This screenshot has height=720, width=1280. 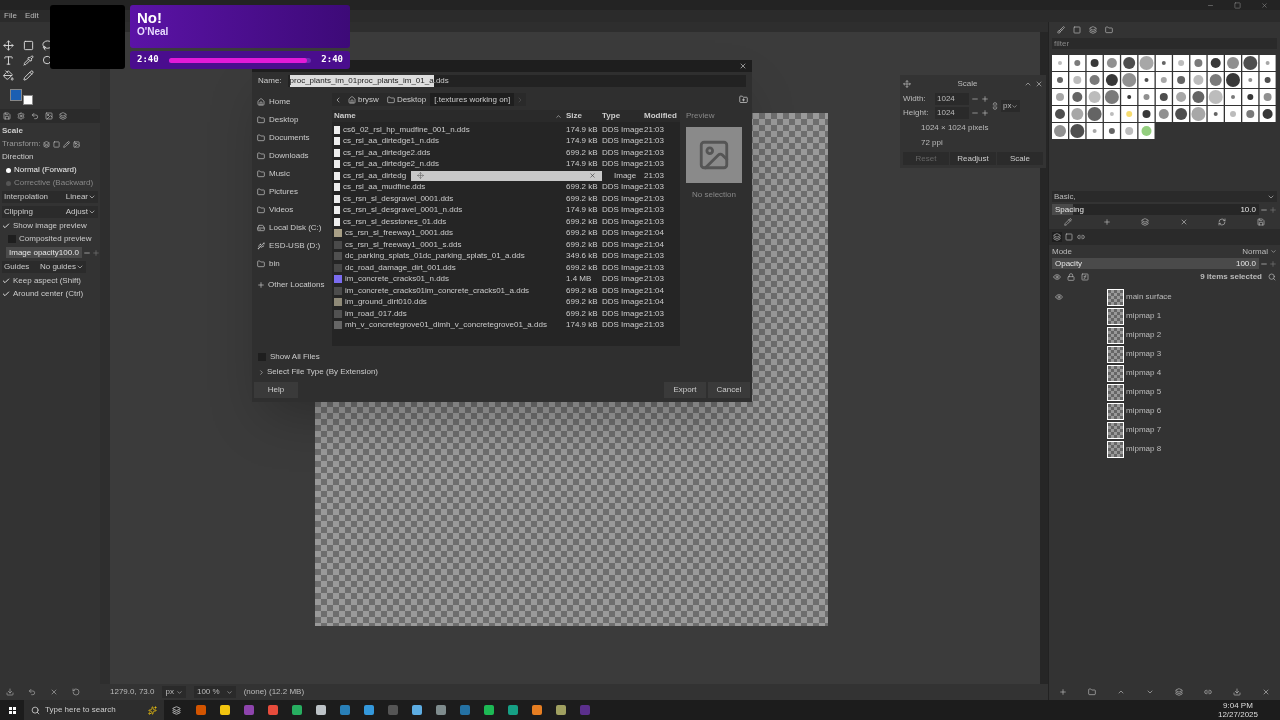 What do you see at coordinates (10, 16) in the screenshot?
I see `menu-item: File` at bounding box center [10, 16].